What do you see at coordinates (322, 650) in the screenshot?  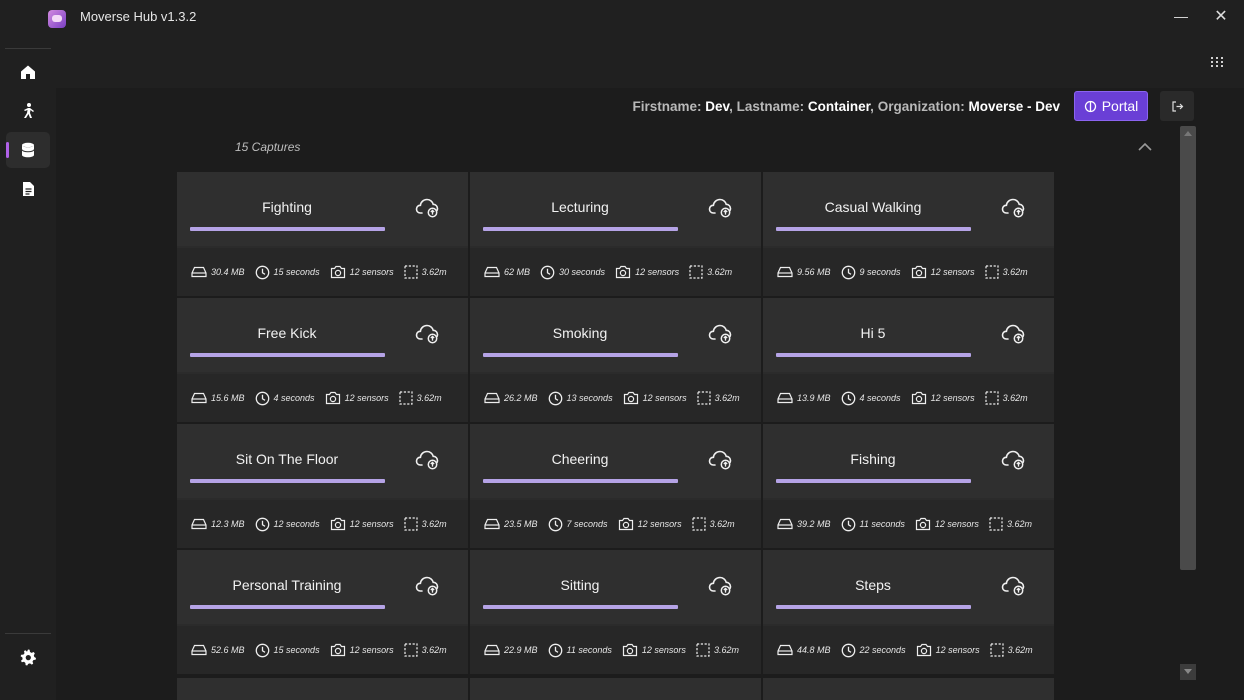 I see `capture-stats: 52.6 MB 15 seconds 12 sensors 3.62m` at bounding box center [322, 650].